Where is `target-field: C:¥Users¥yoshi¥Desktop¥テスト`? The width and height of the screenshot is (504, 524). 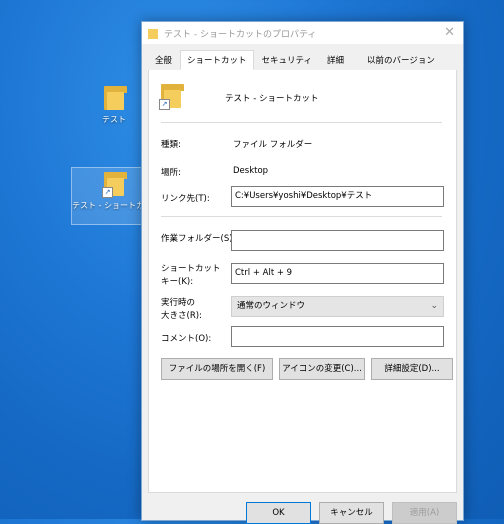 target-field: C:¥Users¥yoshi¥Desktop¥テスト is located at coordinates (337, 196).